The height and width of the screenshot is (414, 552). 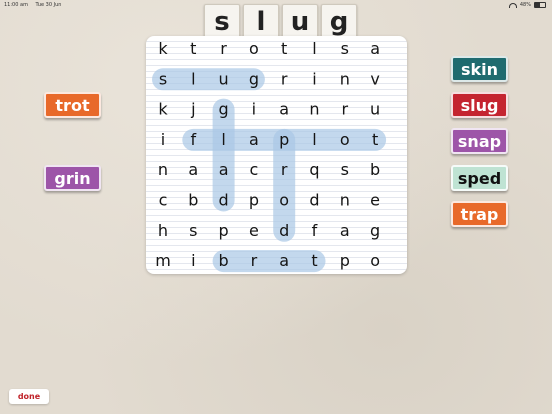 I want to click on grid-cell: h, so click(x=163, y=230).